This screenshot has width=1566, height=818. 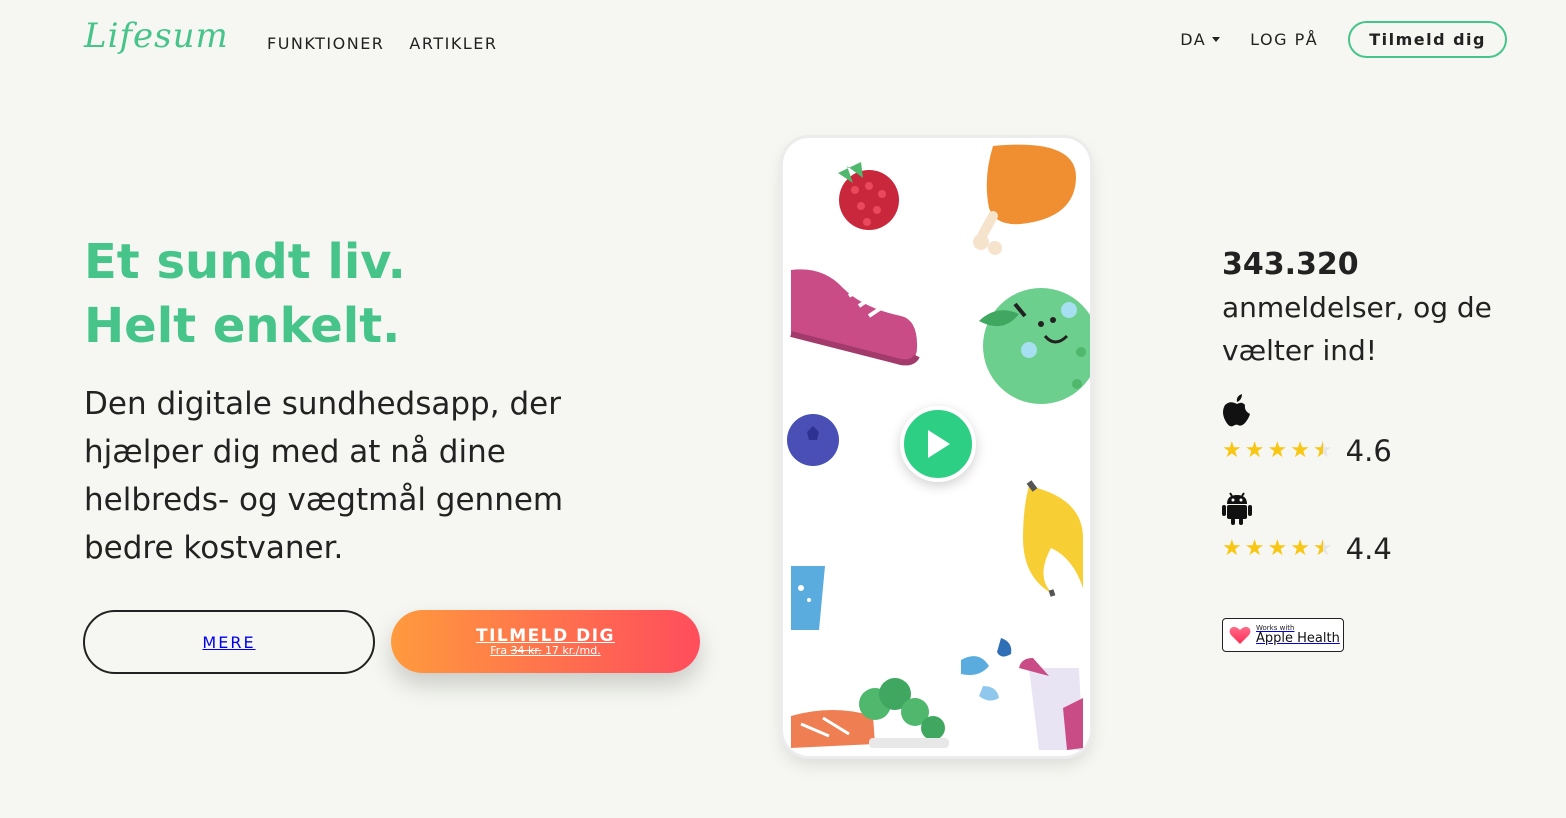 What do you see at coordinates (325, 43) in the screenshot?
I see `nav-features: FUNKTIONER` at bounding box center [325, 43].